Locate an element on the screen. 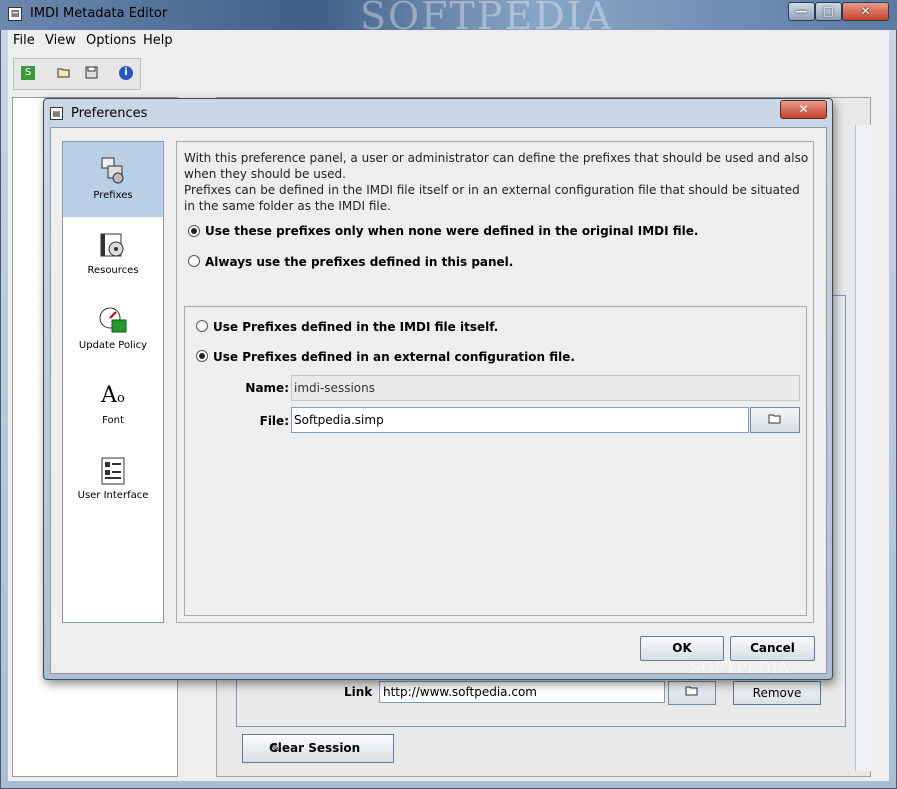 The width and height of the screenshot is (897, 789). new-session-icon: S is located at coordinates (28, 73).